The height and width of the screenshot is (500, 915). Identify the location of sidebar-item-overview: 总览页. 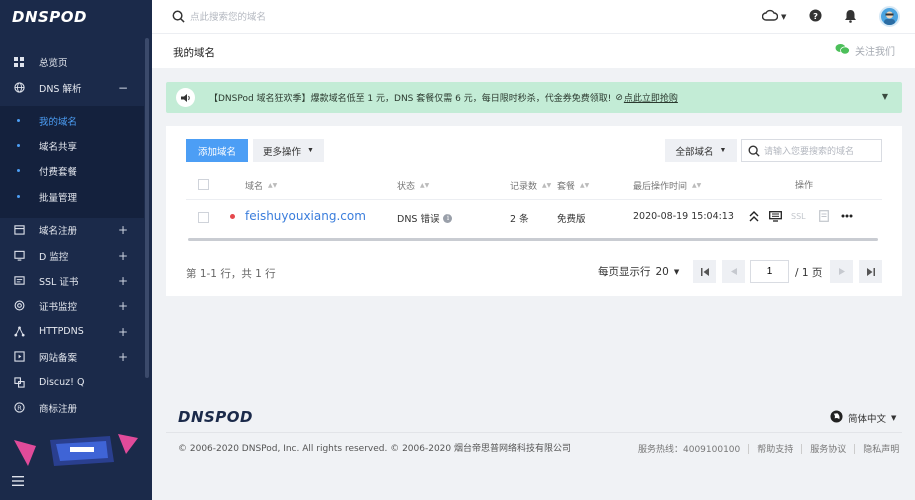
(72, 61).